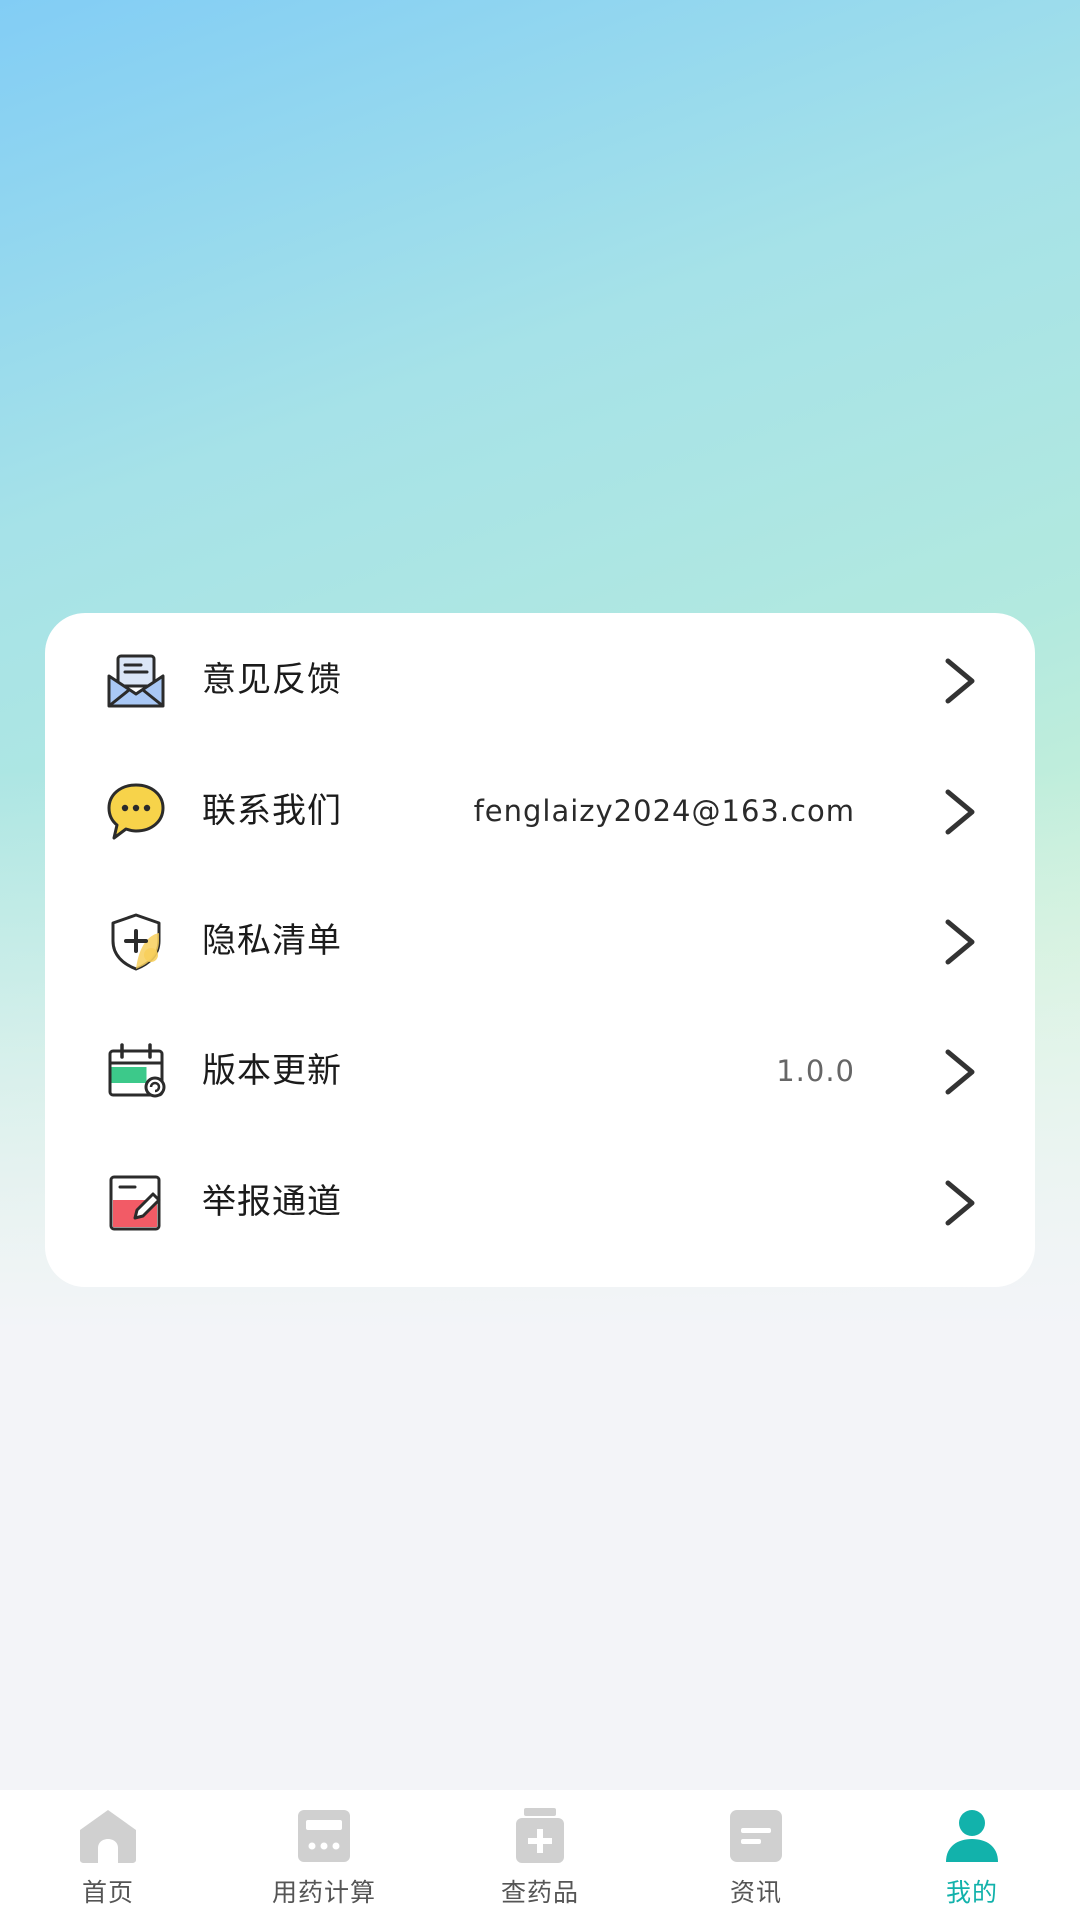  I want to click on tab-label: 首页, so click(107, 1892).